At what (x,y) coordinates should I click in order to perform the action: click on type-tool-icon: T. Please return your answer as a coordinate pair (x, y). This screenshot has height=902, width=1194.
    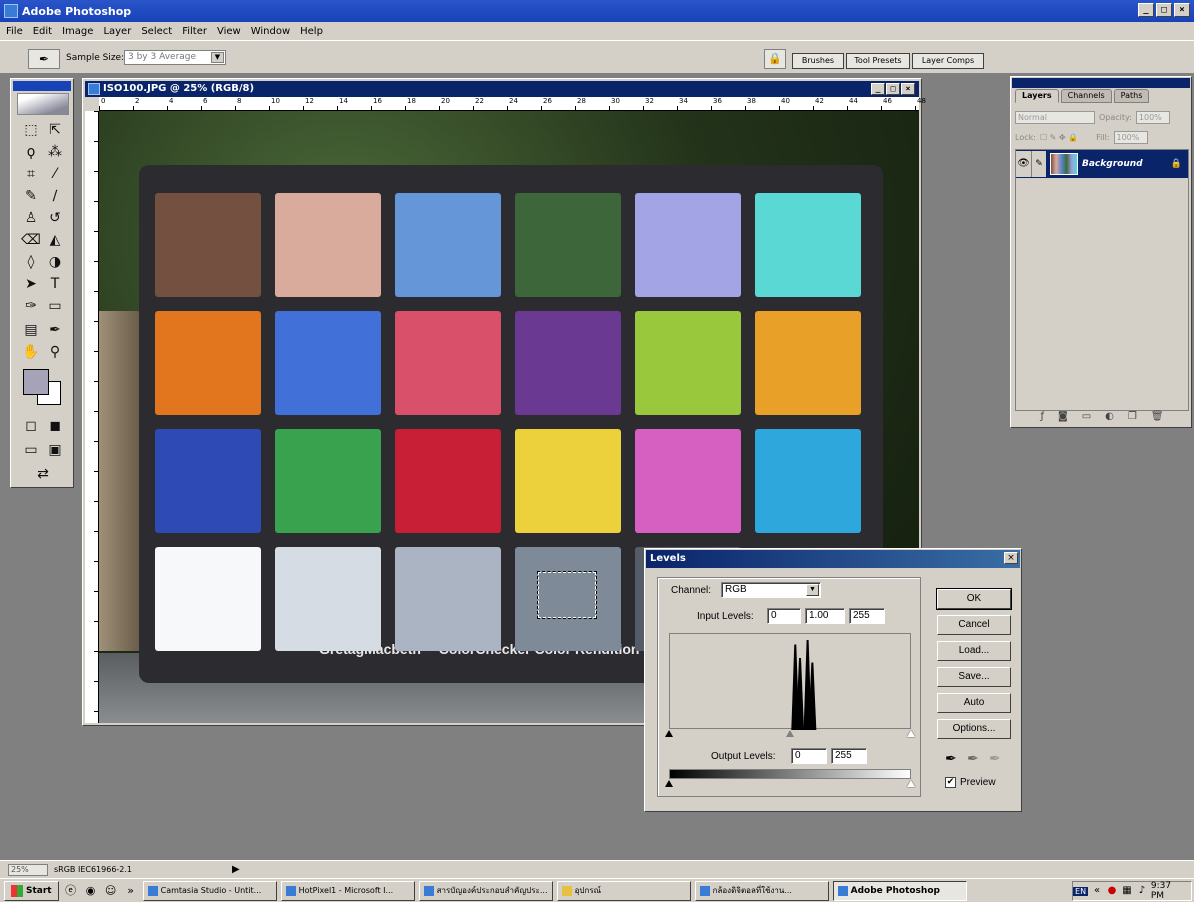
    Looking at the image, I should click on (55, 284).